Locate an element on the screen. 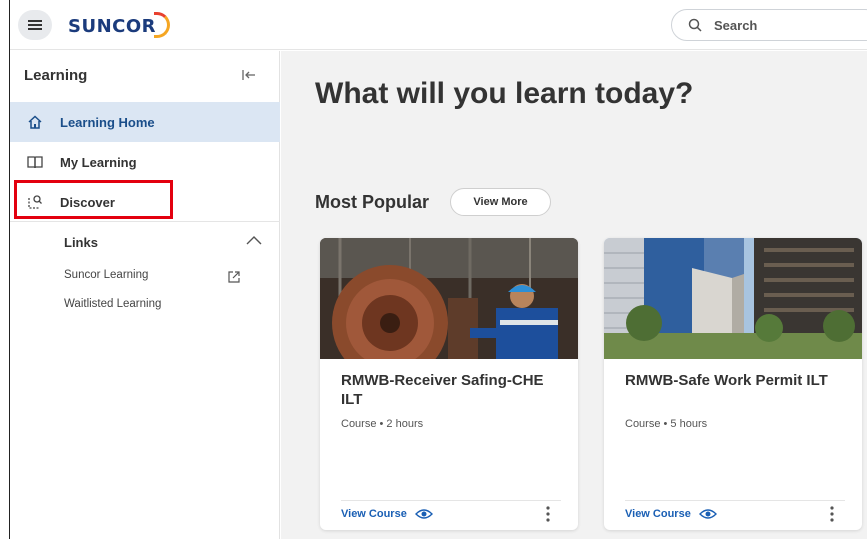 This screenshot has height=539, width=867. search-icon is located at coordinates (695, 25).